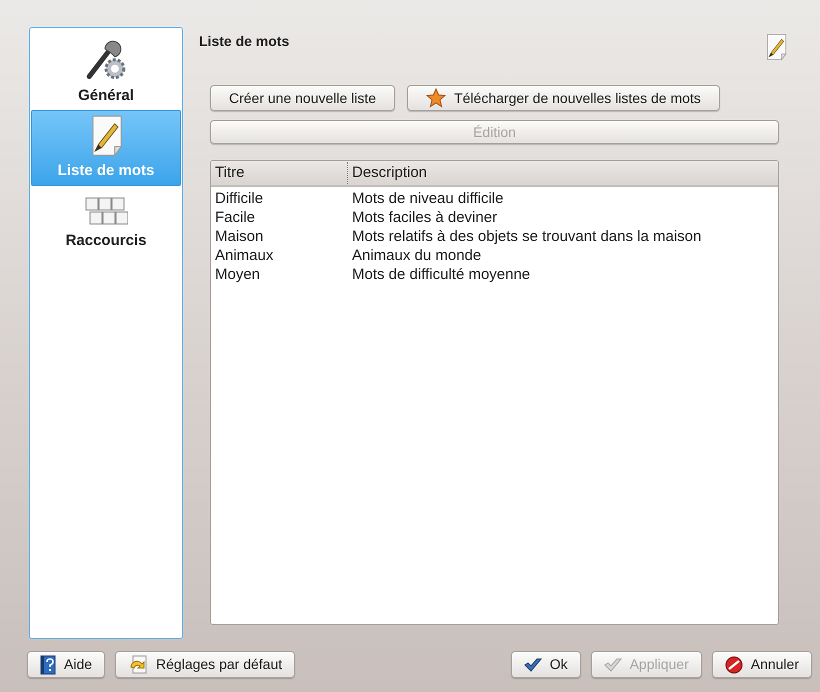 This screenshot has height=692, width=820. I want to click on table-row: Facile Mots faciles à deviner, so click(494, 217).